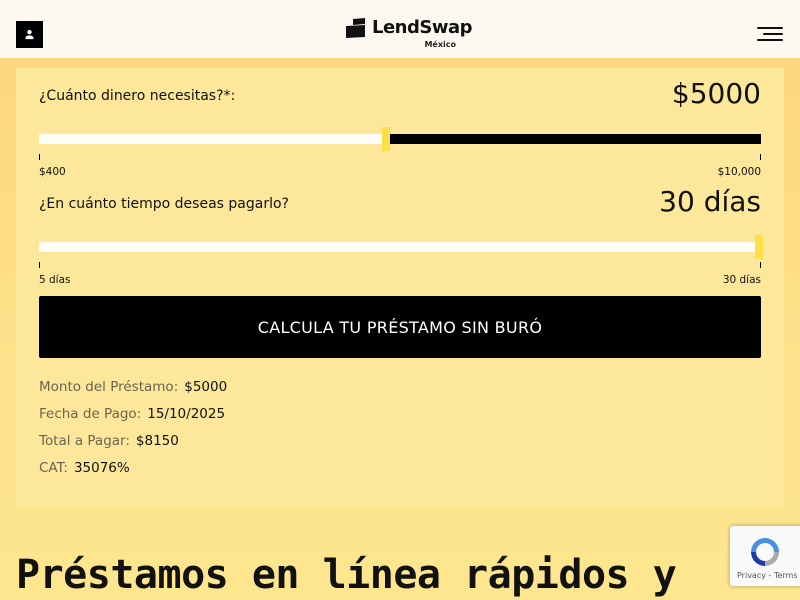 Image resolution: width=800 pixels, height=600 pixels. What do you see at coordinates (760, 265) in the screenshot?
I see `term-max-tick` at bounding box center [760, 265].